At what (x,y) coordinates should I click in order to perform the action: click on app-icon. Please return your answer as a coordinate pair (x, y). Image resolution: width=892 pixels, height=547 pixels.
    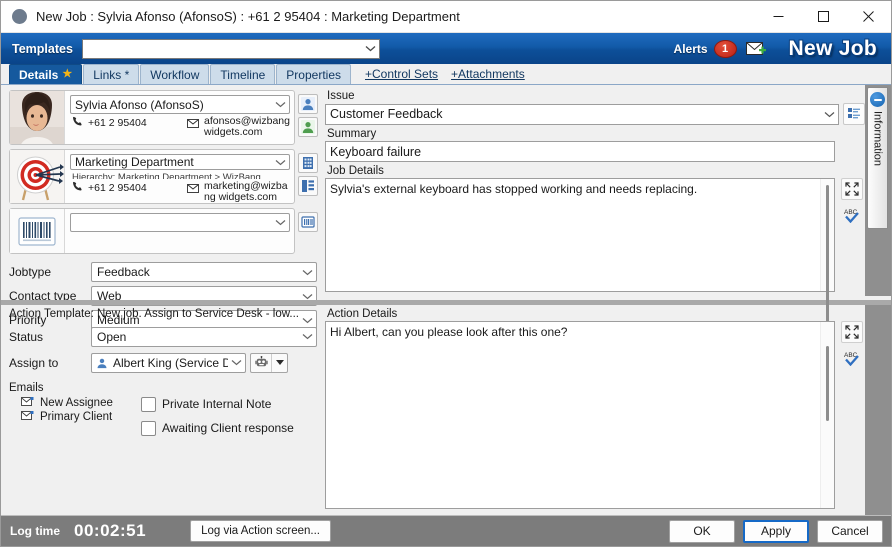
    Looking at the image, I should click on (19, 16).